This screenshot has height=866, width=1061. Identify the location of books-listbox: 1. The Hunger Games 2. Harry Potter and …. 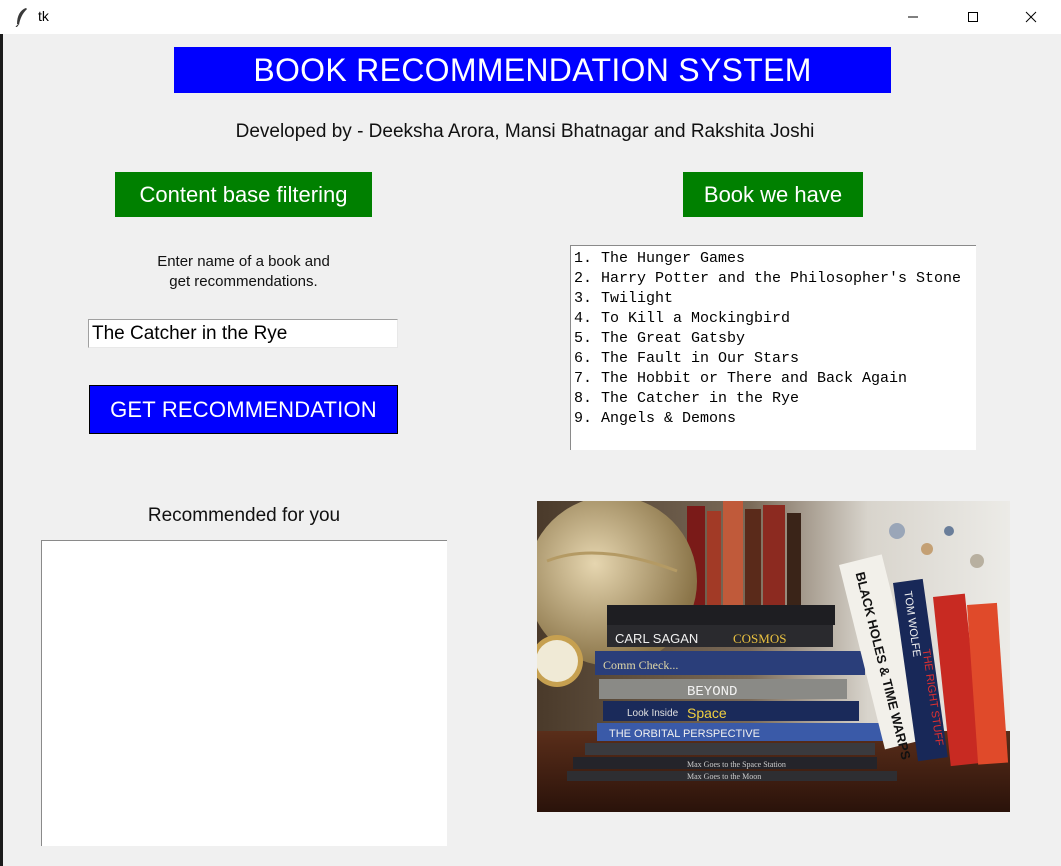
(773, 347).